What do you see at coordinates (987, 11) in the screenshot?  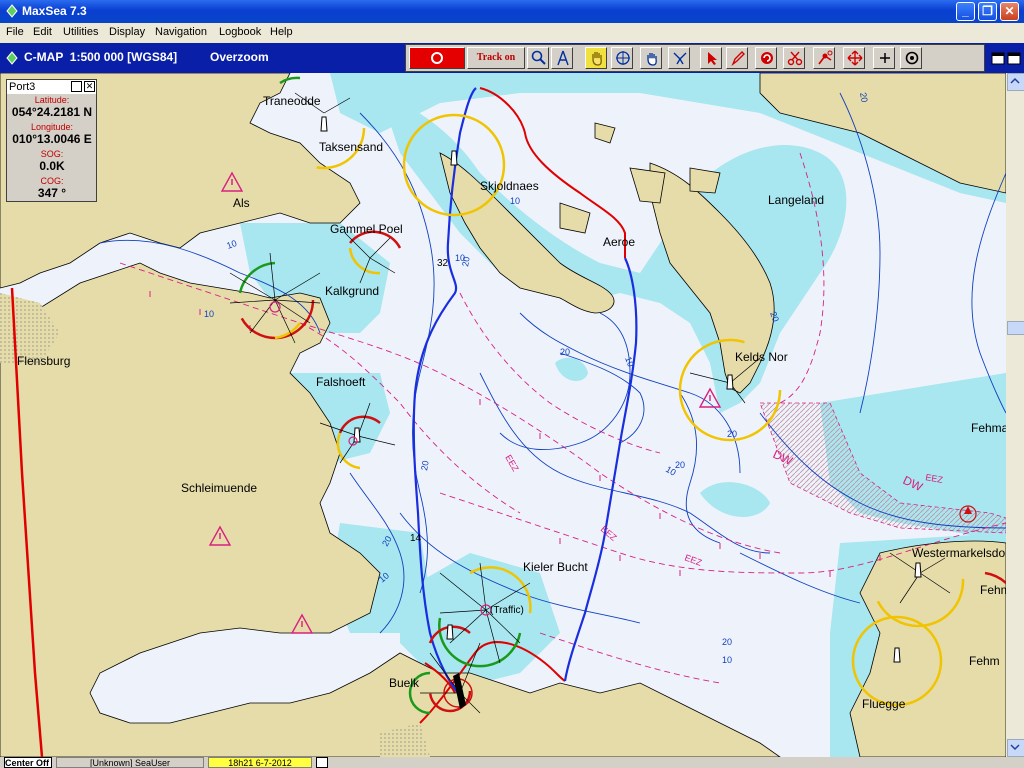 I see `restore-button: ❐` at bounding box center [987, 11].